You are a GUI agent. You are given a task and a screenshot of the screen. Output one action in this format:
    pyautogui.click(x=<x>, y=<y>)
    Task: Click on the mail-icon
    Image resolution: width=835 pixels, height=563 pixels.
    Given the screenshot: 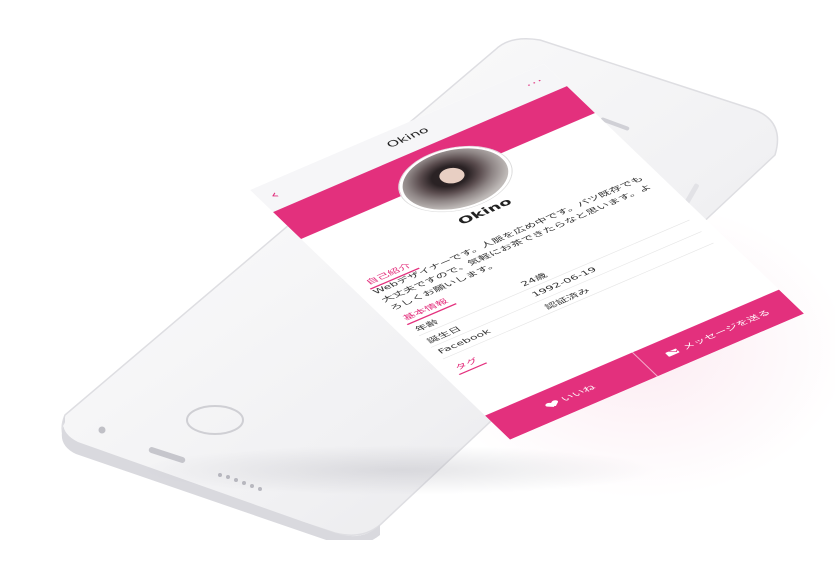 What is the action you would take?
    pyautogui.click(x=673, y=352)
    